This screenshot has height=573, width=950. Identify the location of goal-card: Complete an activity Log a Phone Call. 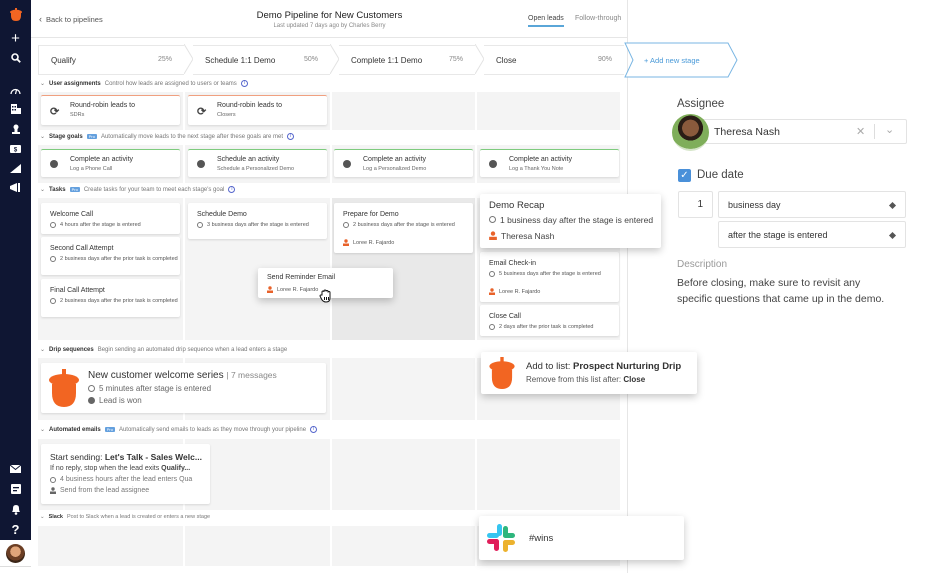
(110, 163).